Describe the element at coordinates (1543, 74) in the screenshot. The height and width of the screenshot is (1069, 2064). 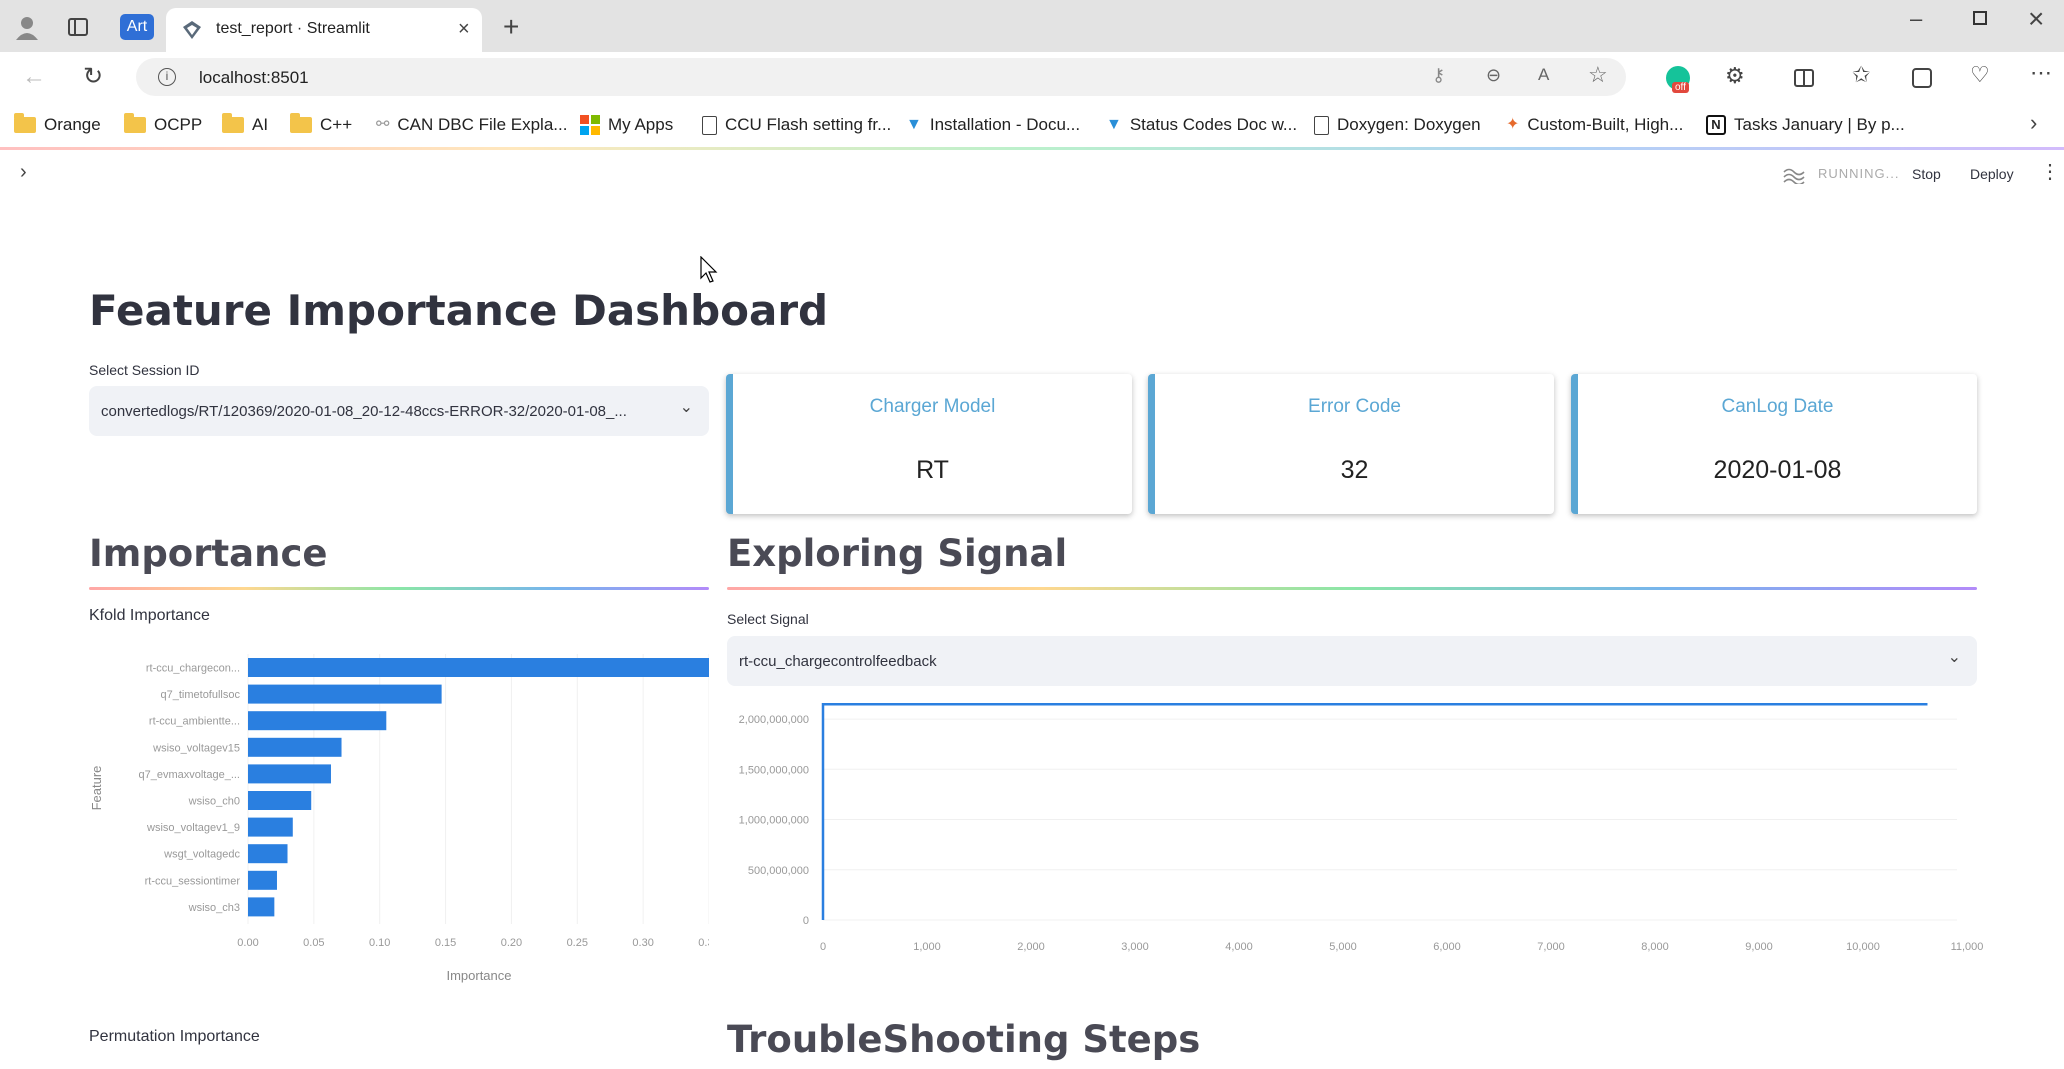
I see `read-aloud-icon: A` at that location.